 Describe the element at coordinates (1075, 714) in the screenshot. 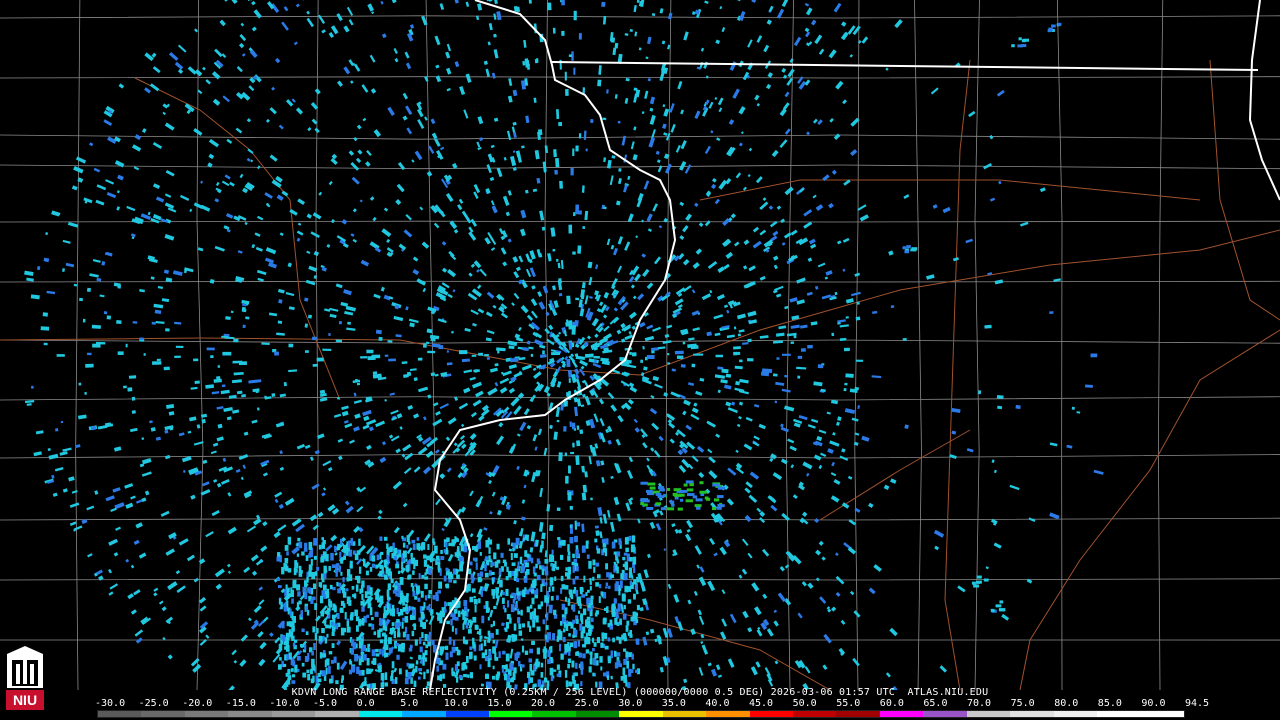

I see `colorbar-segment` at that location.